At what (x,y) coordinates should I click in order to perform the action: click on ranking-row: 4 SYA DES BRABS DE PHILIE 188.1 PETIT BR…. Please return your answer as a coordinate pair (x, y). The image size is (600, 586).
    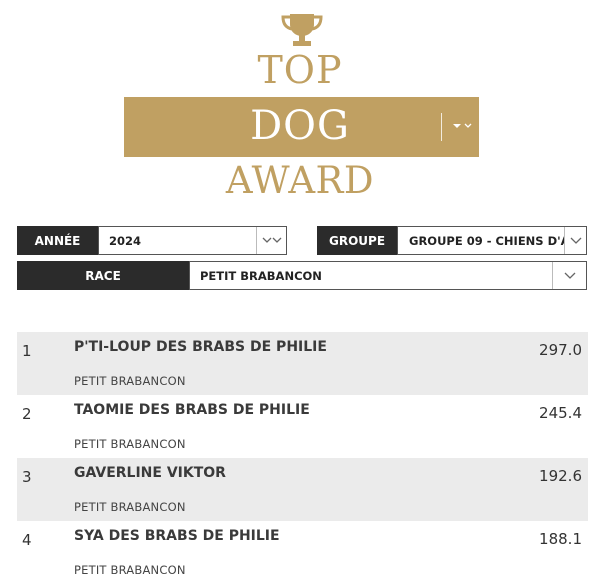
    Looking at the image, I should click on (302, 552).